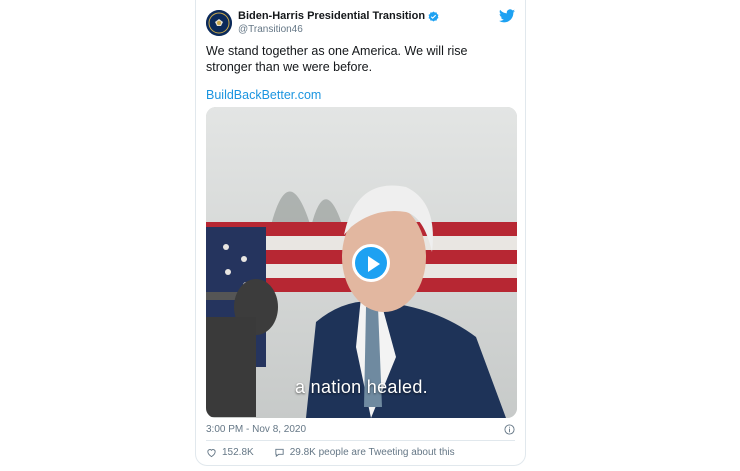 The image size is (740, 471). Describe the element at coordinates (238, 452) in the screenshot. I see `like-count: 152.8K` at that location.